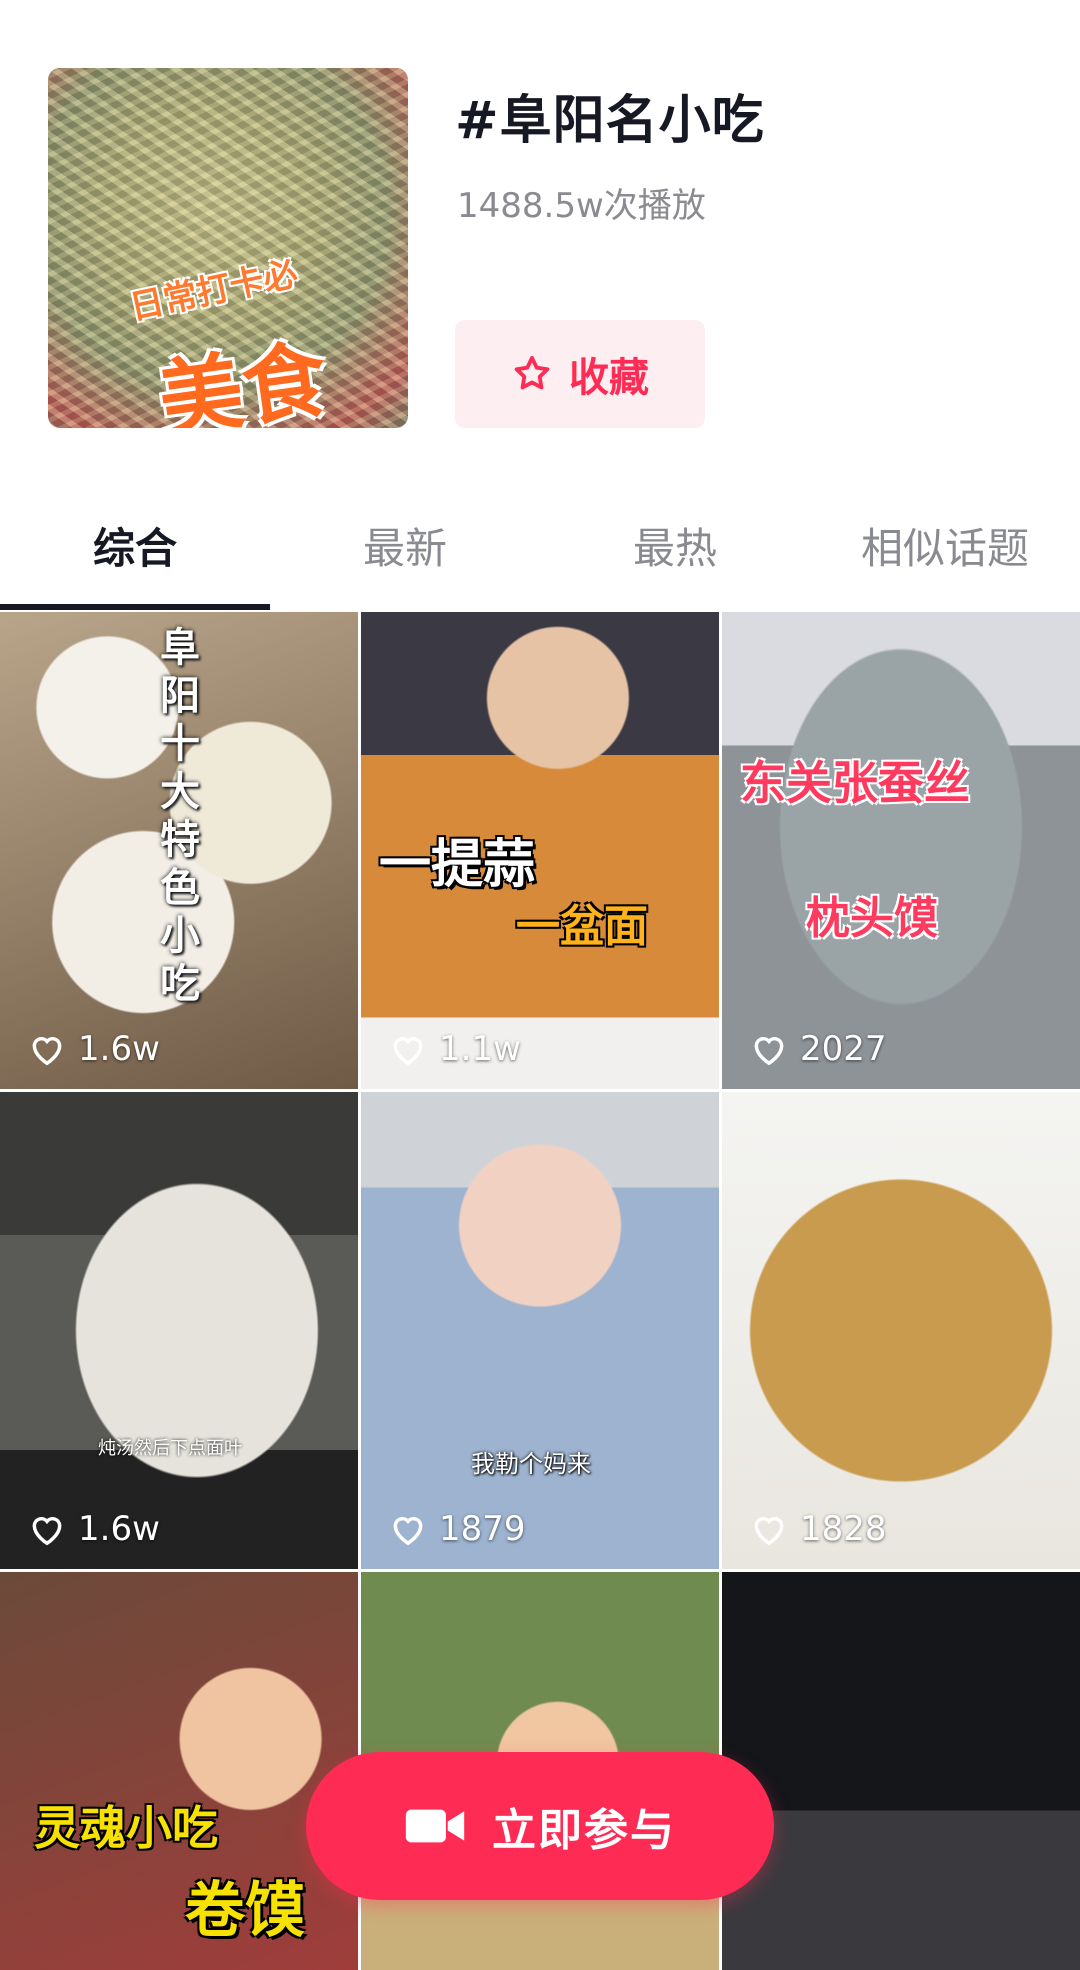 Image resolution: width=1080 pixels, height=1970 pixels. I want to click on video-overlay-text: 一盆面, so click(582, 926).